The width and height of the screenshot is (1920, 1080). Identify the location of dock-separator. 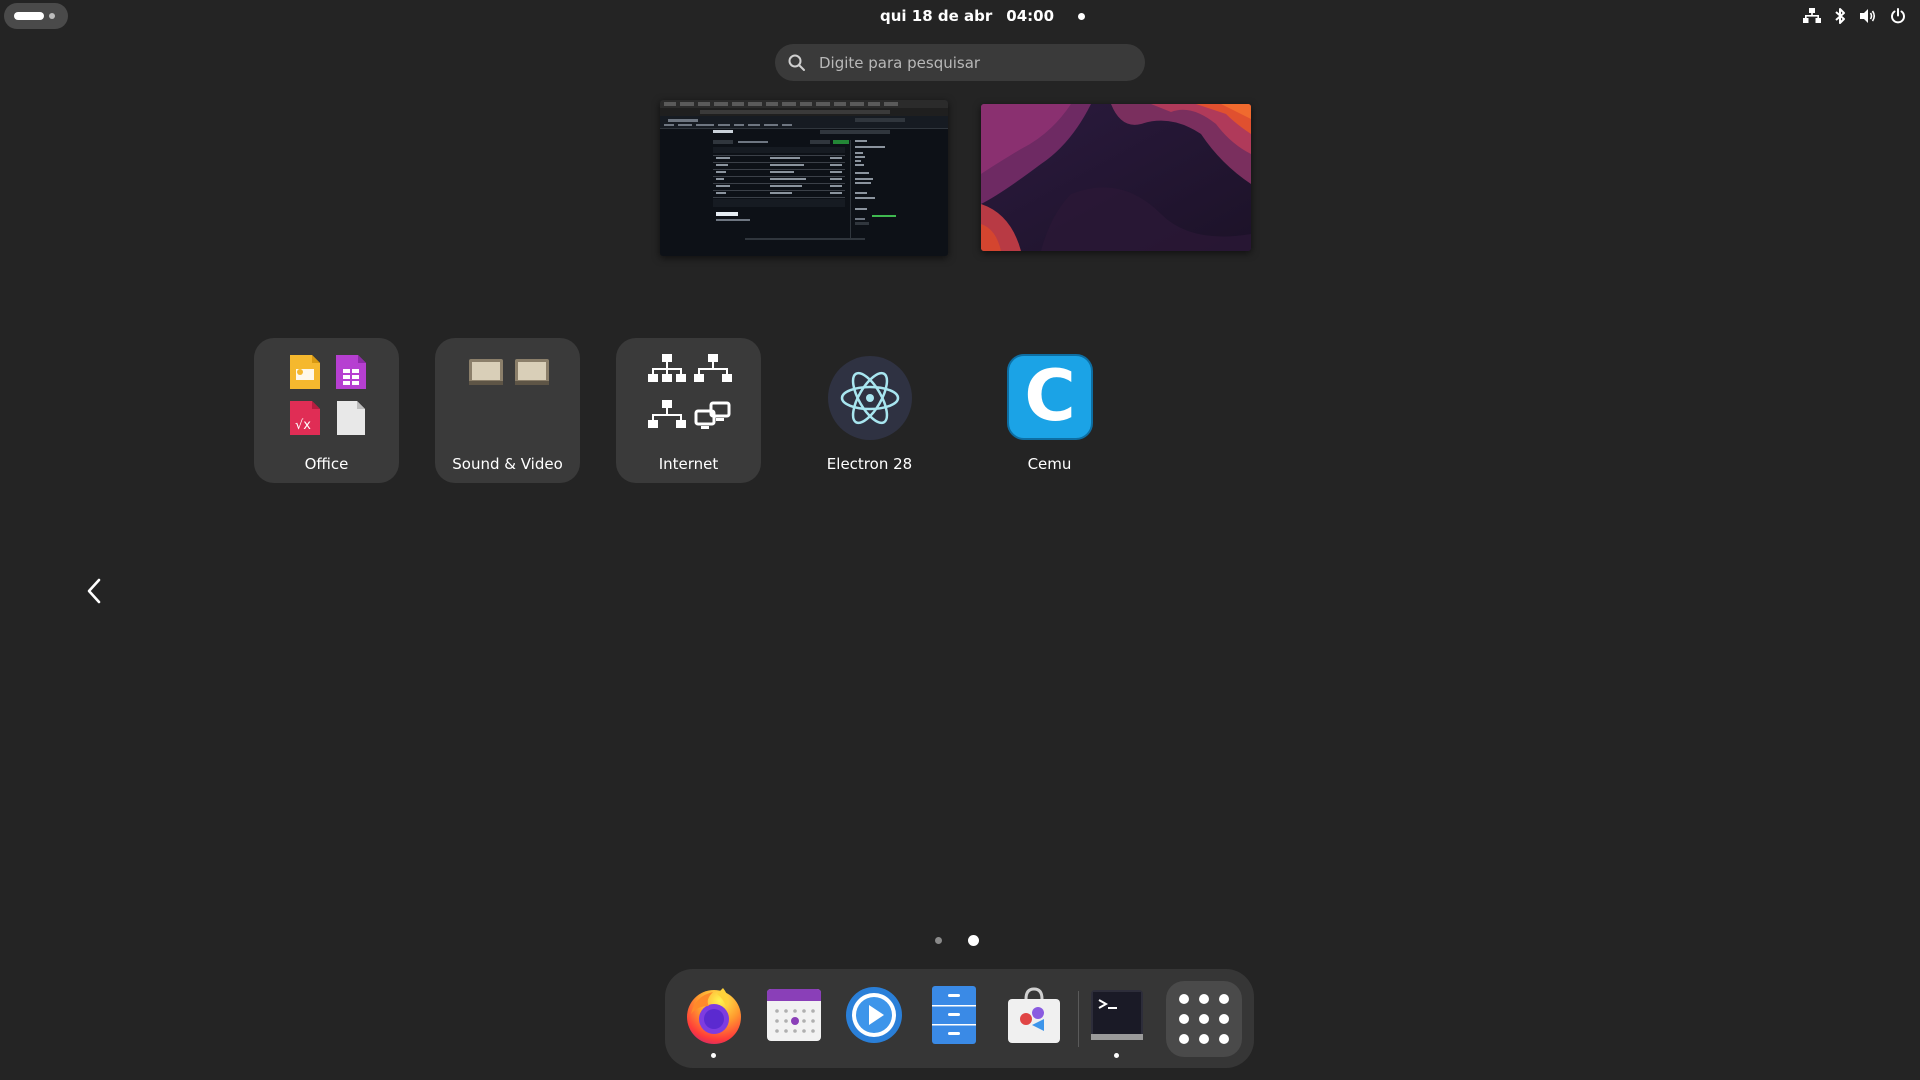
(1078, 1019).